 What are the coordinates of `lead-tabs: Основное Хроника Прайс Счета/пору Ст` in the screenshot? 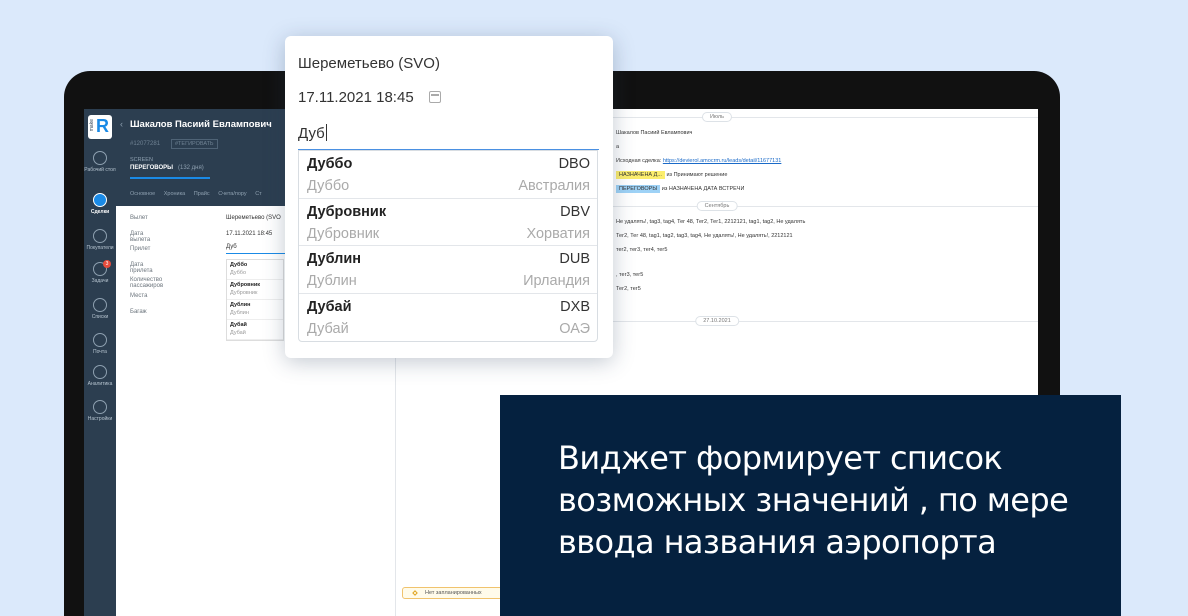 It's located at (199, 194).